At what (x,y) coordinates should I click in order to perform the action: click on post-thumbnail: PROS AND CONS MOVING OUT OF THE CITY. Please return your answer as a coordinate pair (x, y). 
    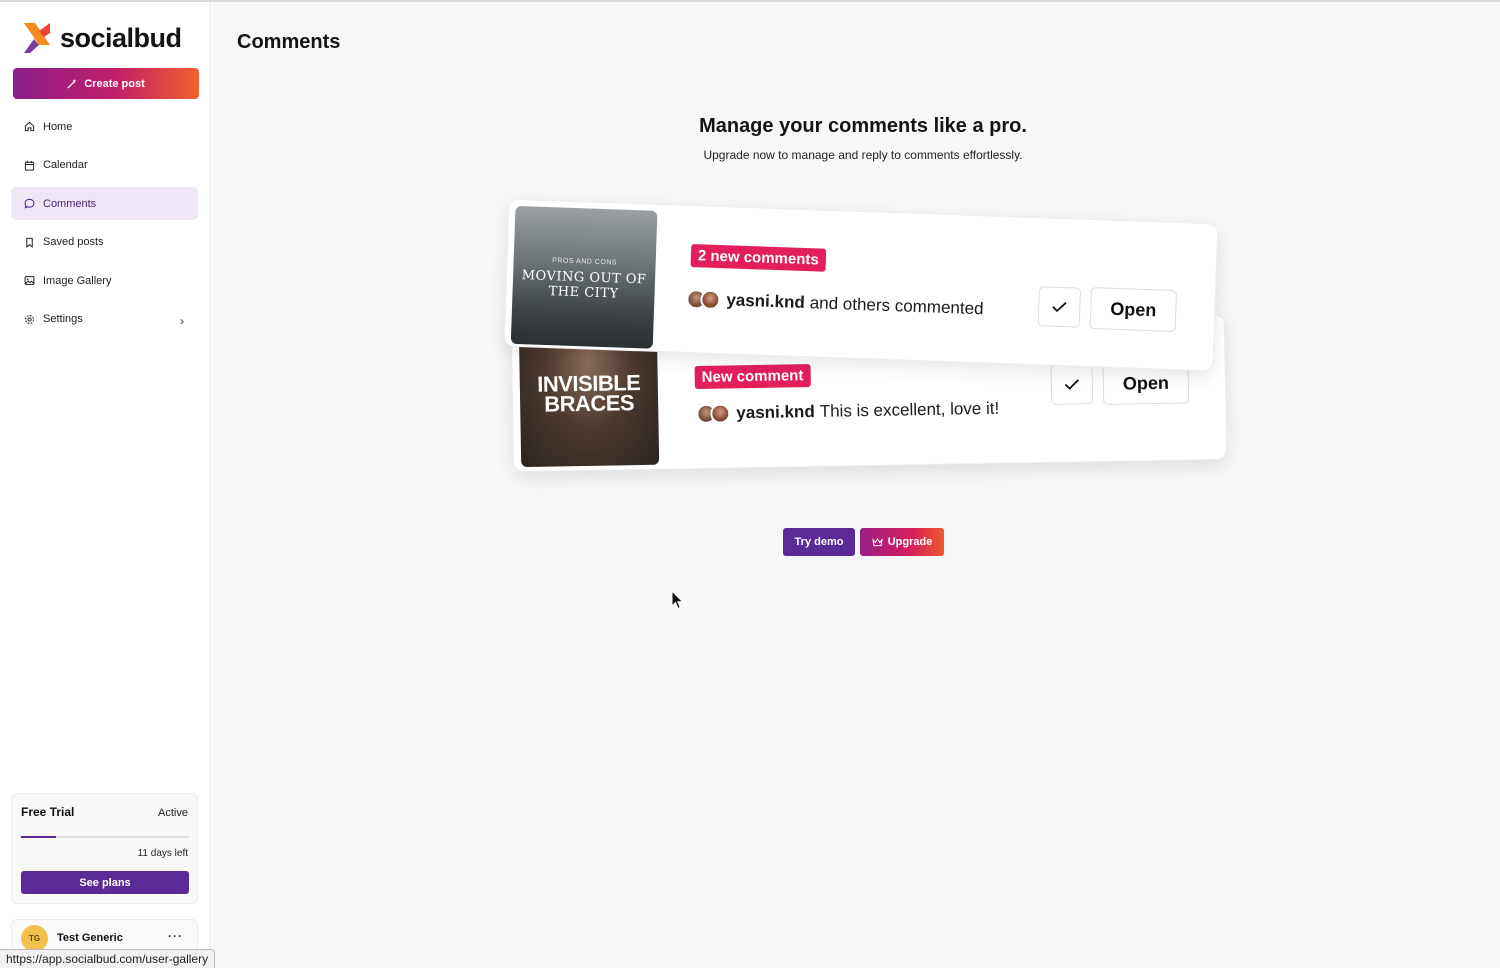
    Looking at the image, I should click on (584, 277).